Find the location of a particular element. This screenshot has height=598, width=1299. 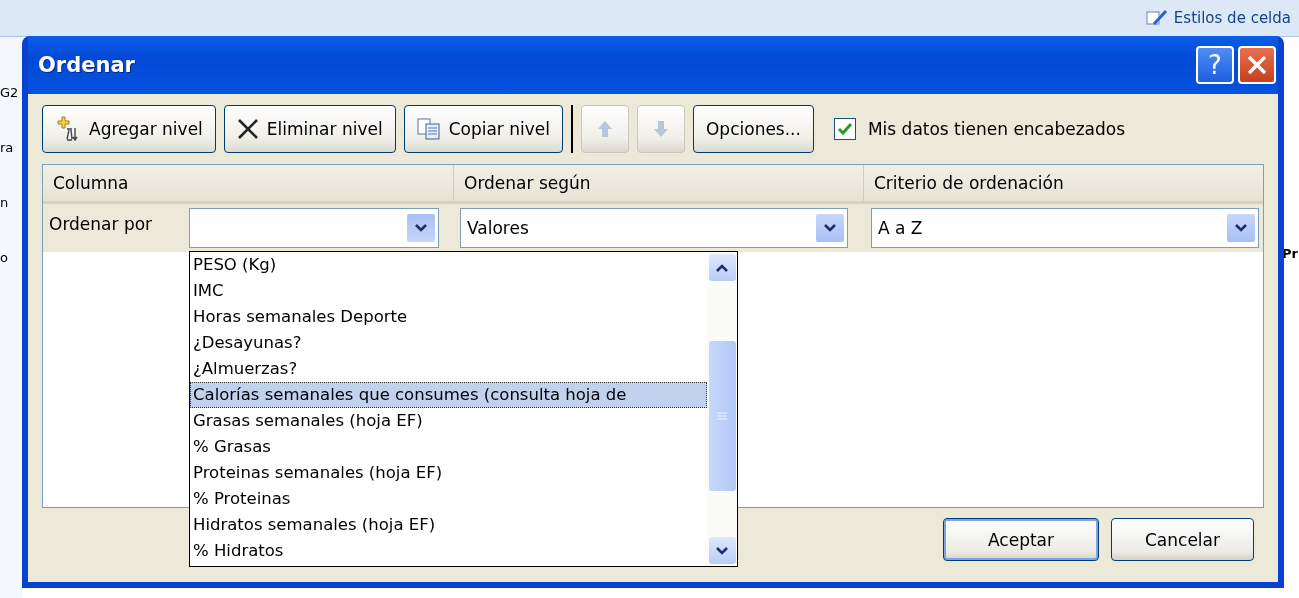

list-item: Calorías semanales que consumes (consulta hoja de is located at coordinates (448, 395).